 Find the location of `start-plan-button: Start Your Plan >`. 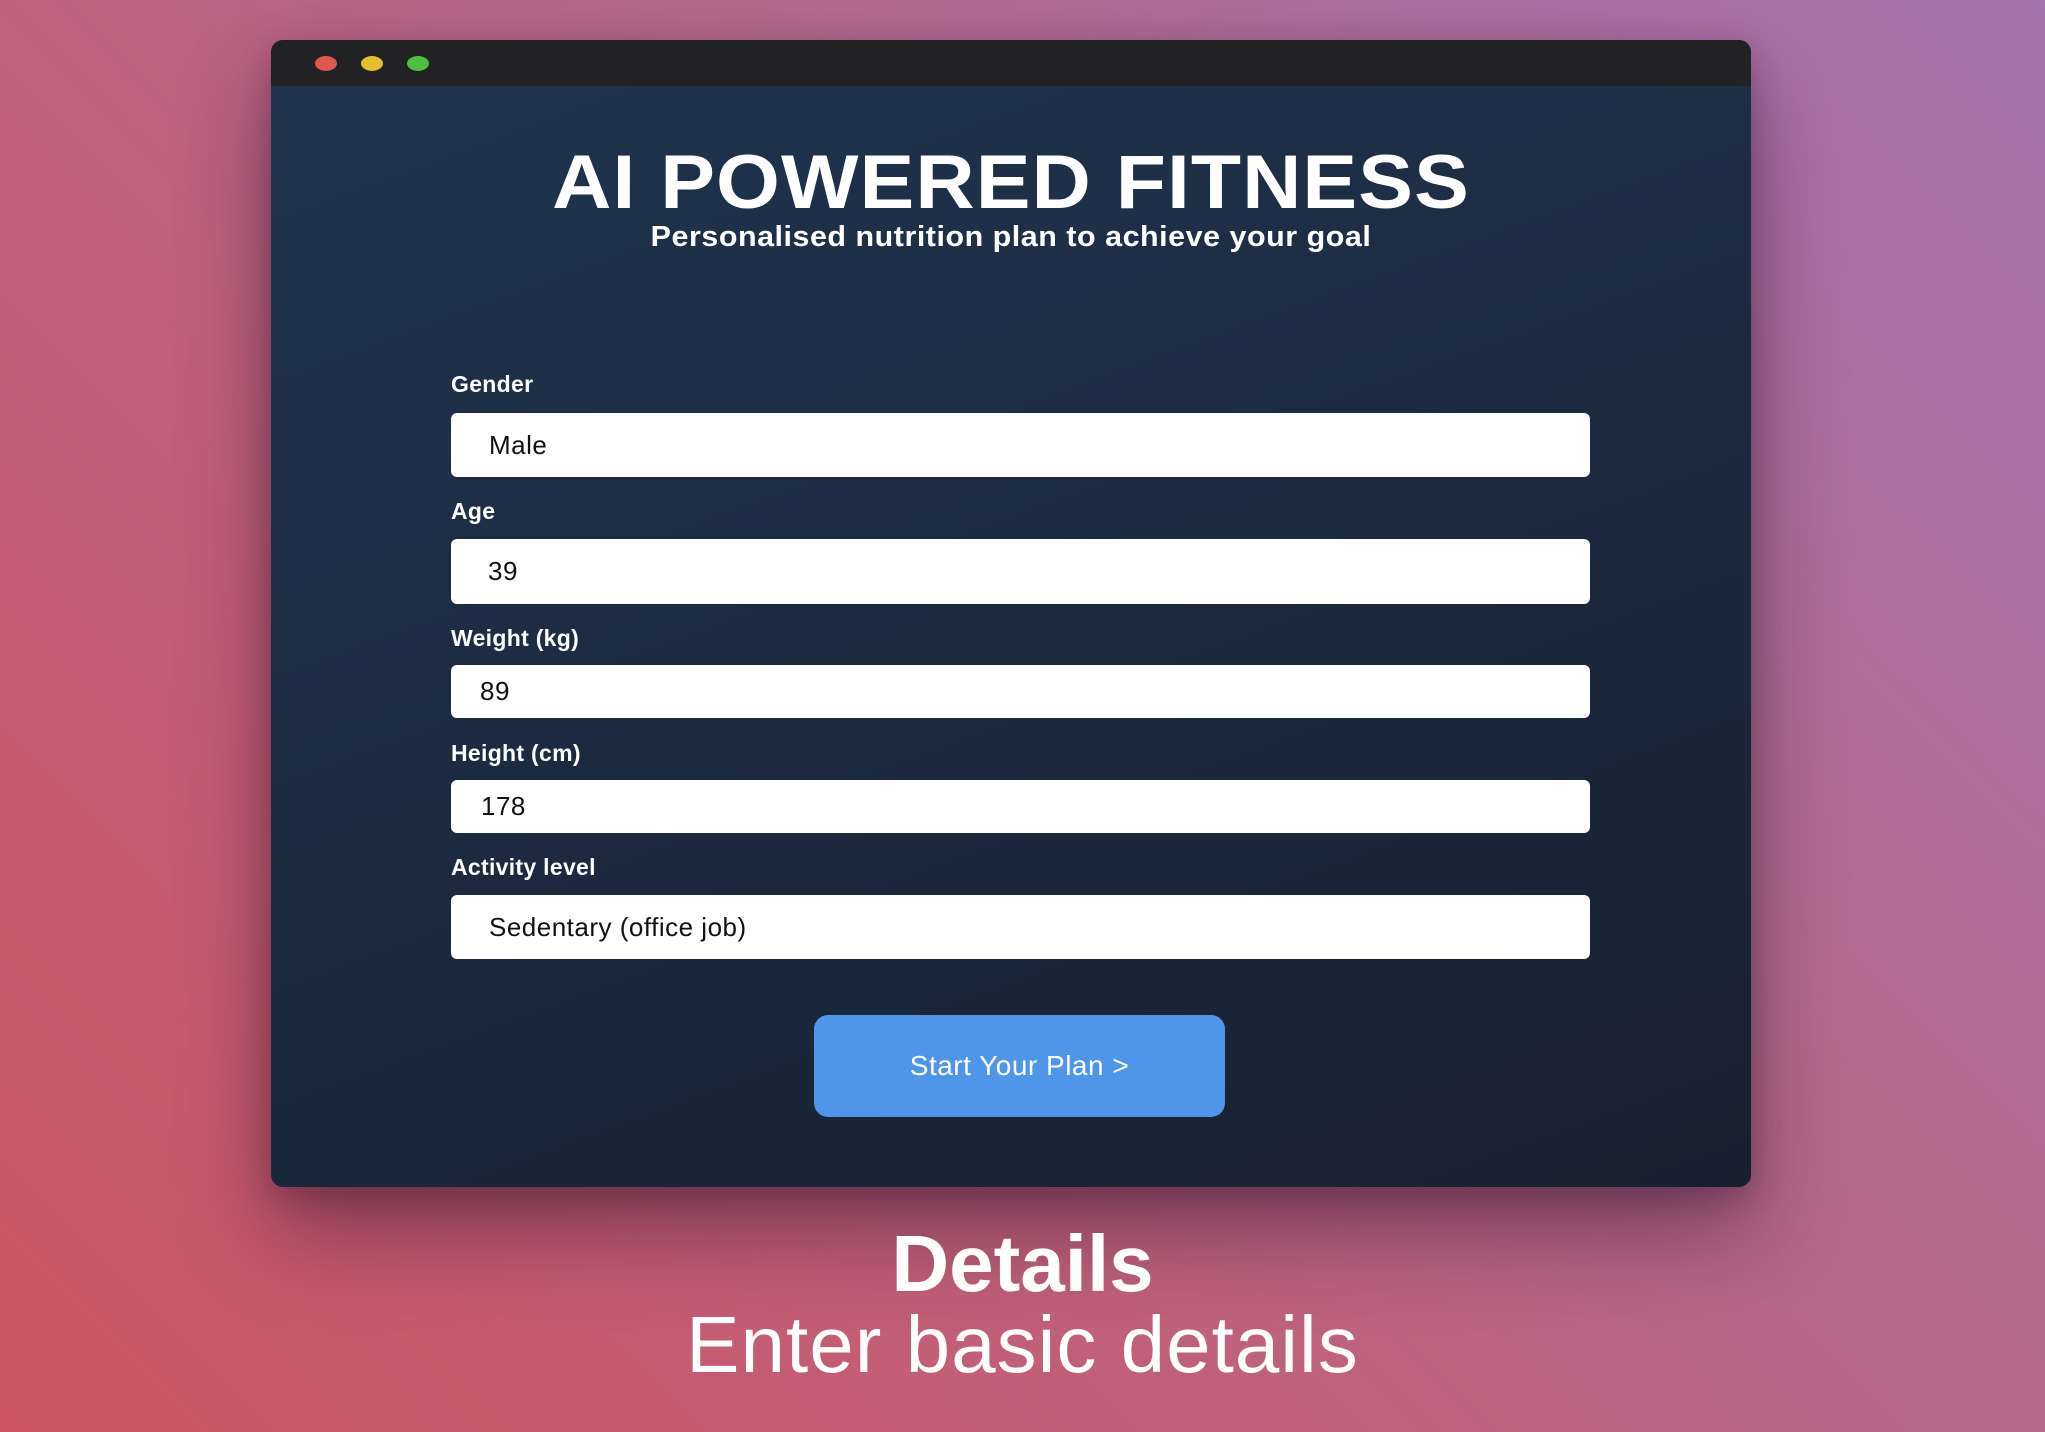

start-plan-button: Start Your Plan > is located at coordinates (1019, 1066).